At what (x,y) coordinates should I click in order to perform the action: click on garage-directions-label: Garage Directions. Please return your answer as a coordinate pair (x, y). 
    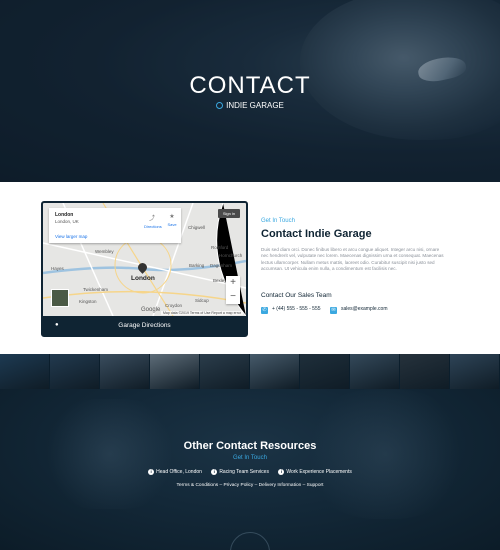
    Looking at the image, I should click on (144, 325).